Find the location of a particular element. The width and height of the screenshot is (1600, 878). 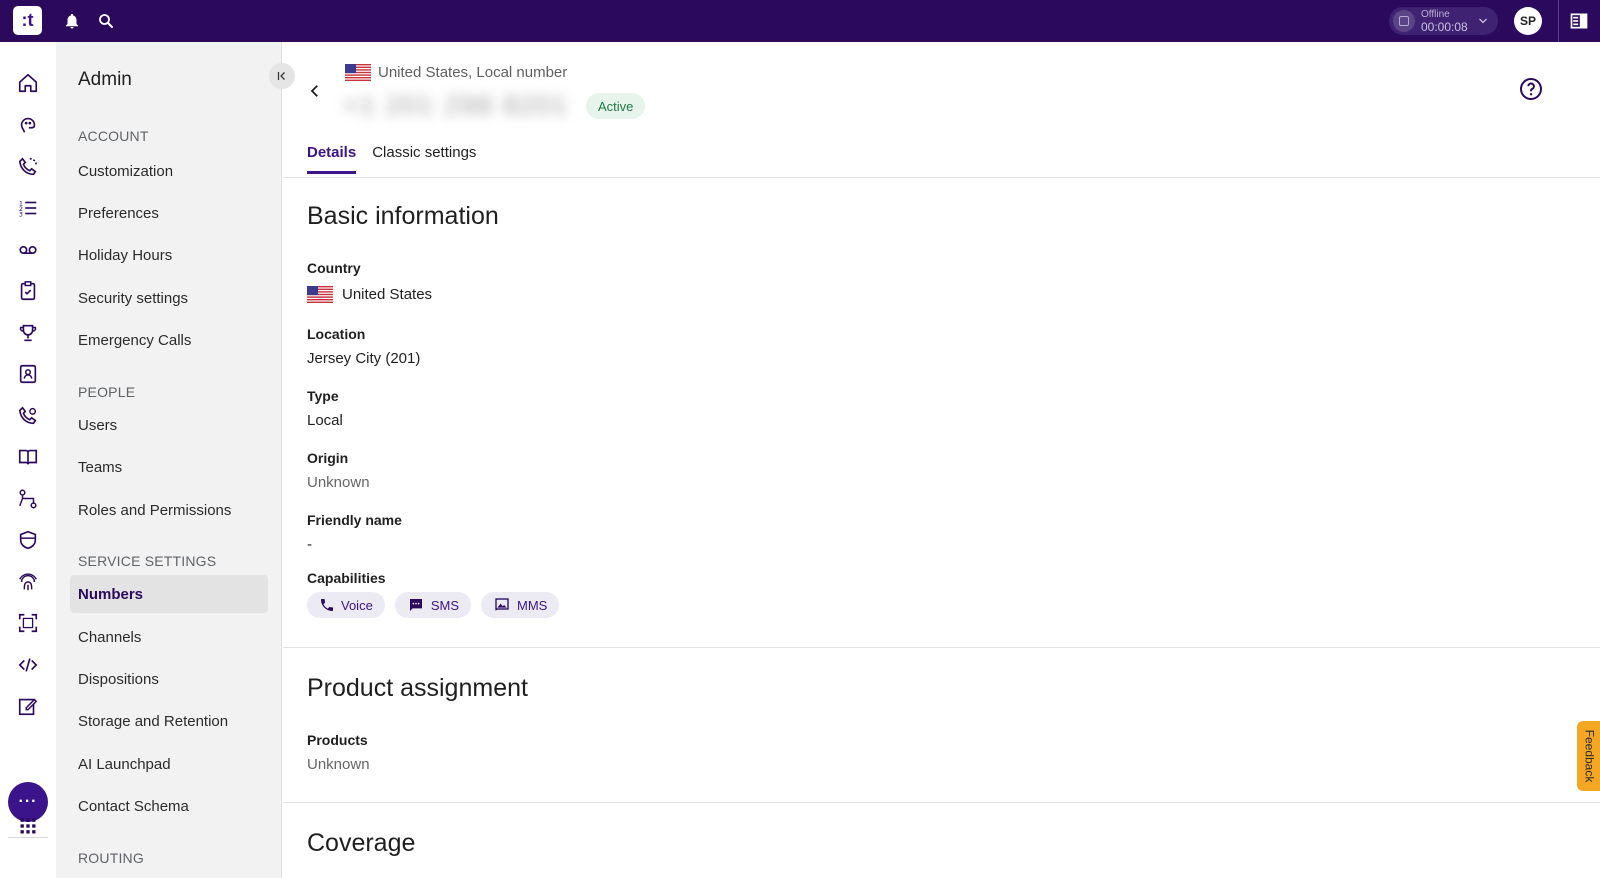

sms-icon is located at coordinates (415, 605).